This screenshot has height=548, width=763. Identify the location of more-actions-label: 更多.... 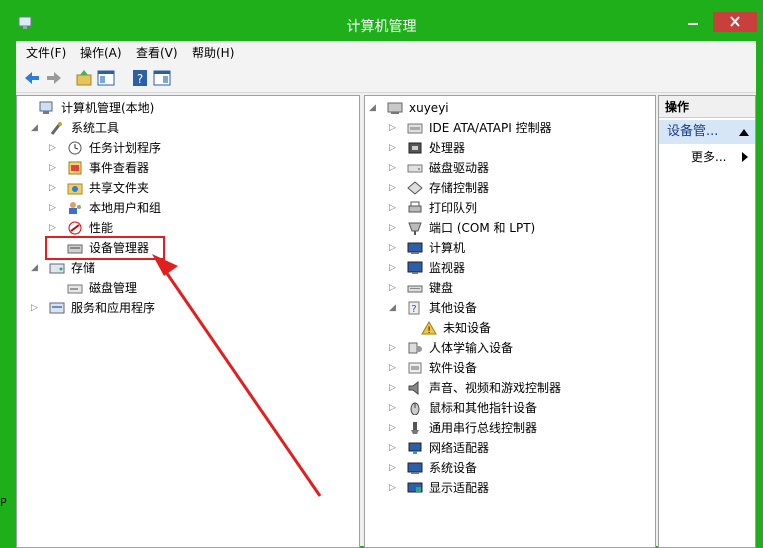
(709, 157).